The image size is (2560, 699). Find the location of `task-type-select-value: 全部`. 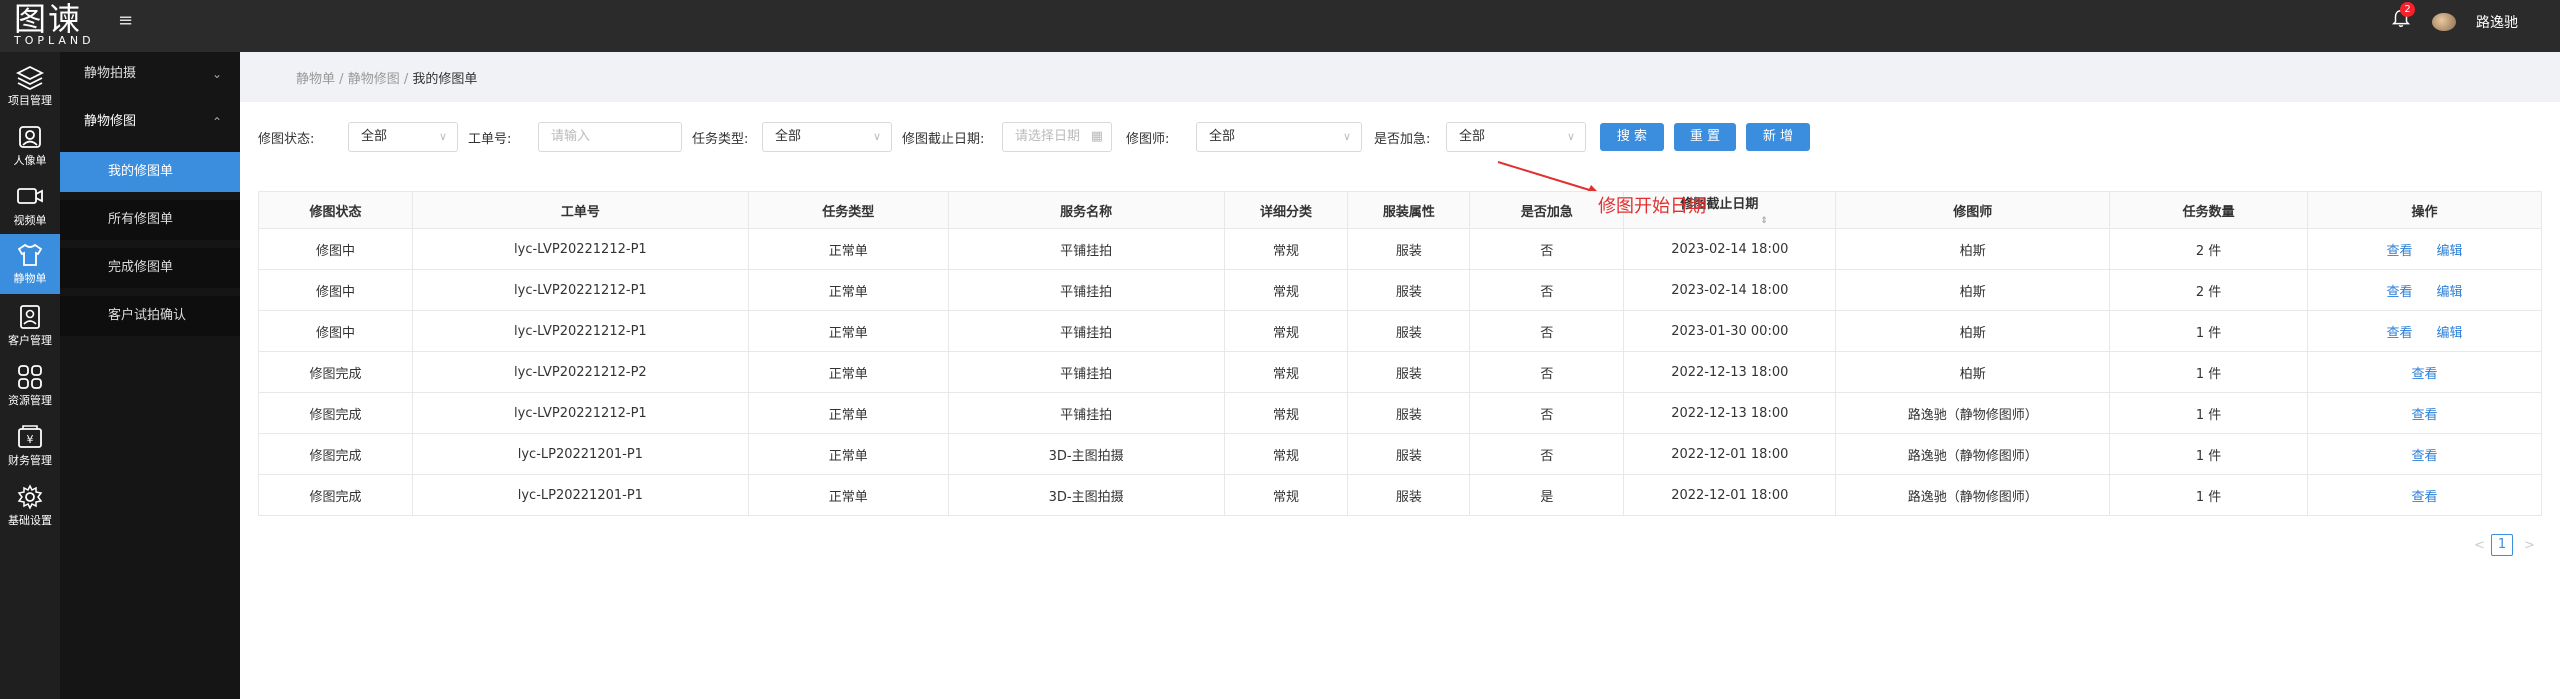

task-type-select-value: 全部 is located at coordinates (788, 136).